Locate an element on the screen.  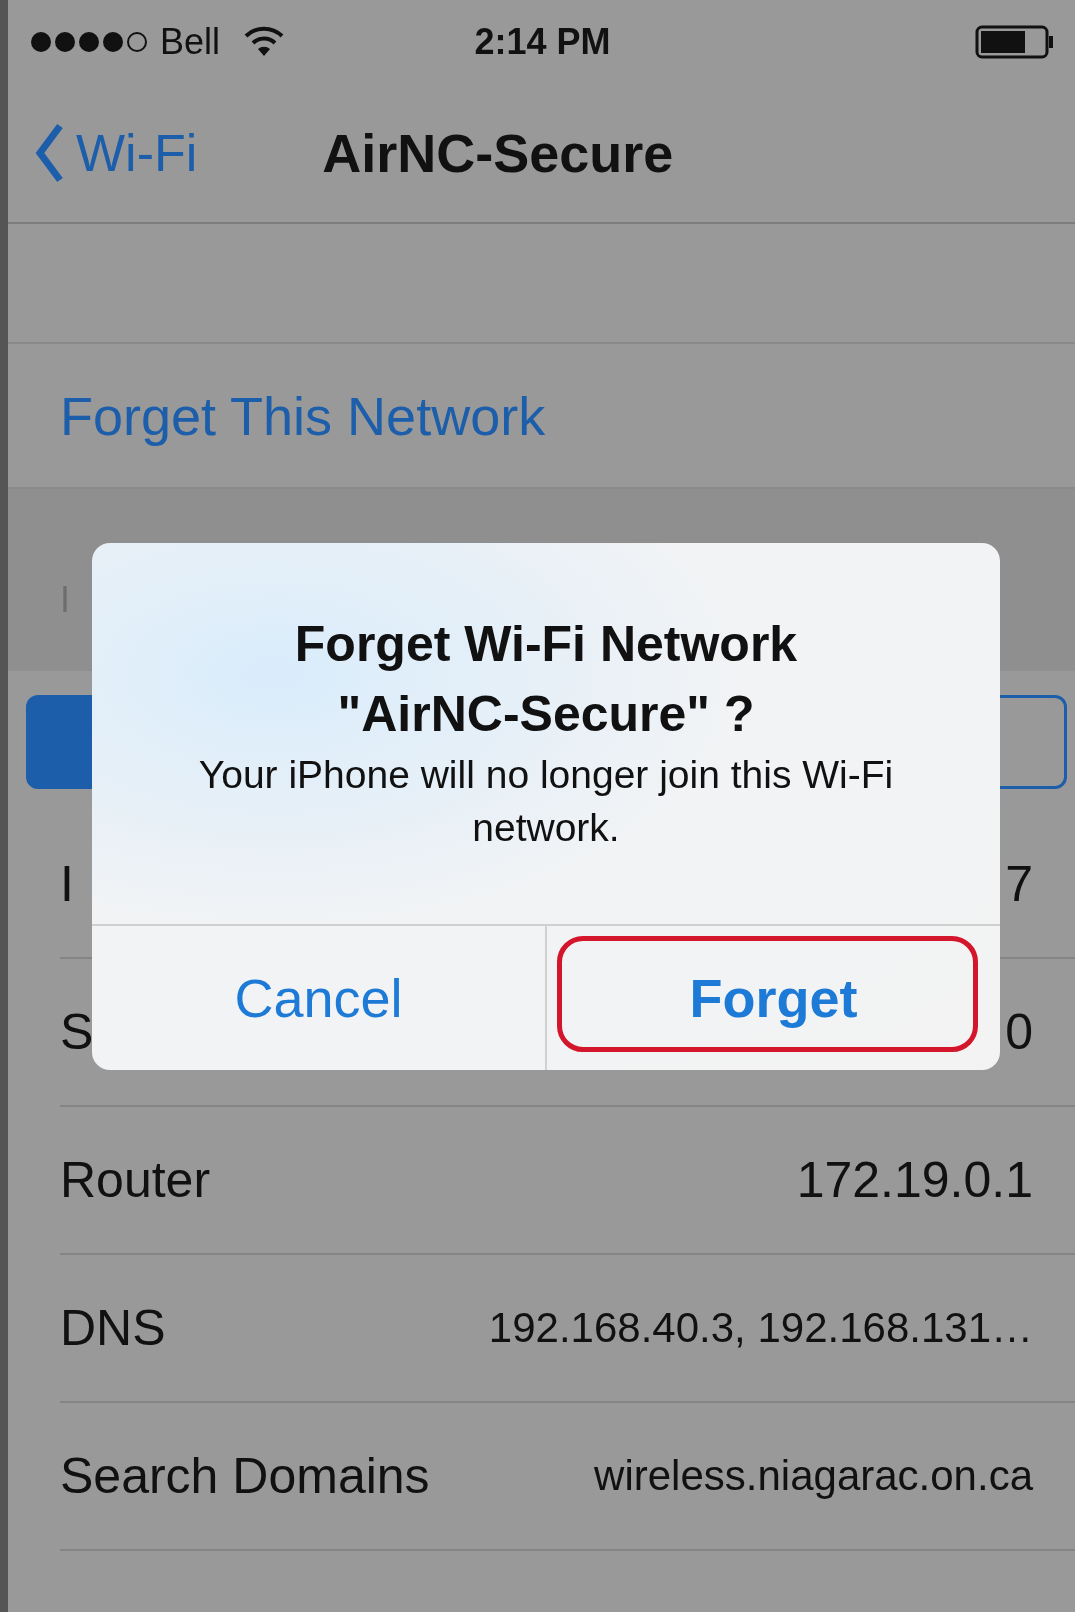
signal-icon is located at coordinates (90, 42).